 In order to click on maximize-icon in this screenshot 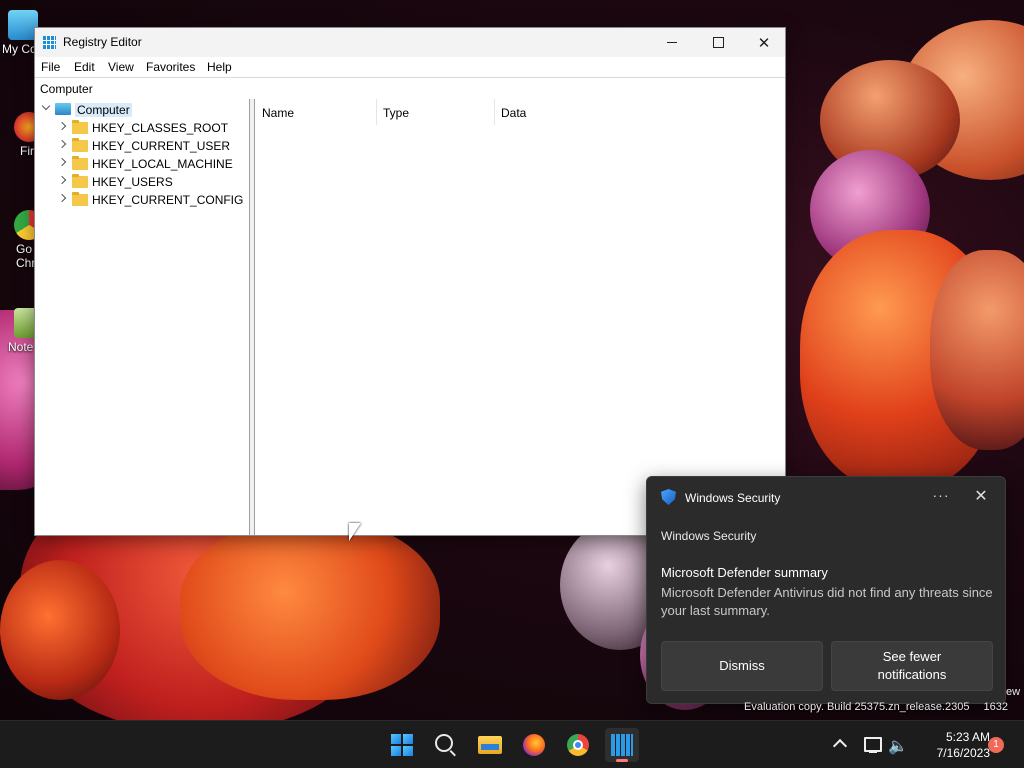, I will do `click(718, 42)`.